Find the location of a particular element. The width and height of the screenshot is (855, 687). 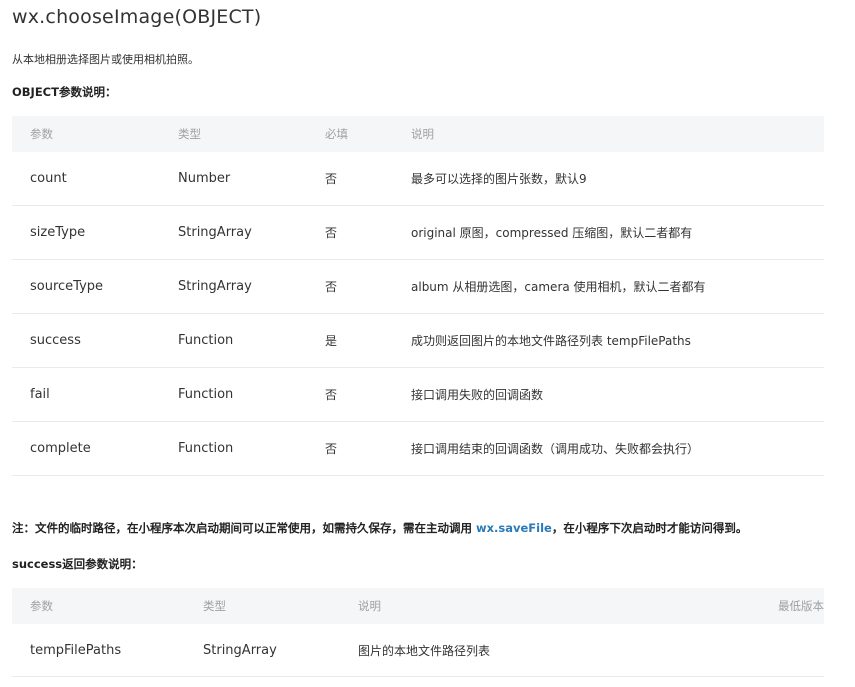

success-table-header: 参数 类型 说明 最低版本 is located at coordinates (418, 606).